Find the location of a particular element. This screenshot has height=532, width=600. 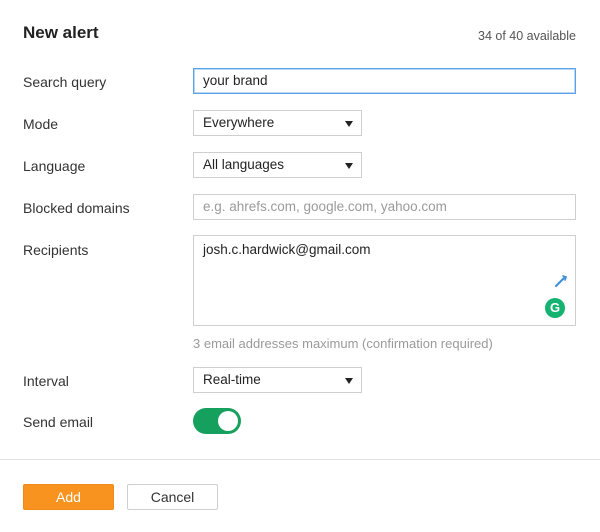

recipients-label: Recipients is located at coordinates (56, 250).